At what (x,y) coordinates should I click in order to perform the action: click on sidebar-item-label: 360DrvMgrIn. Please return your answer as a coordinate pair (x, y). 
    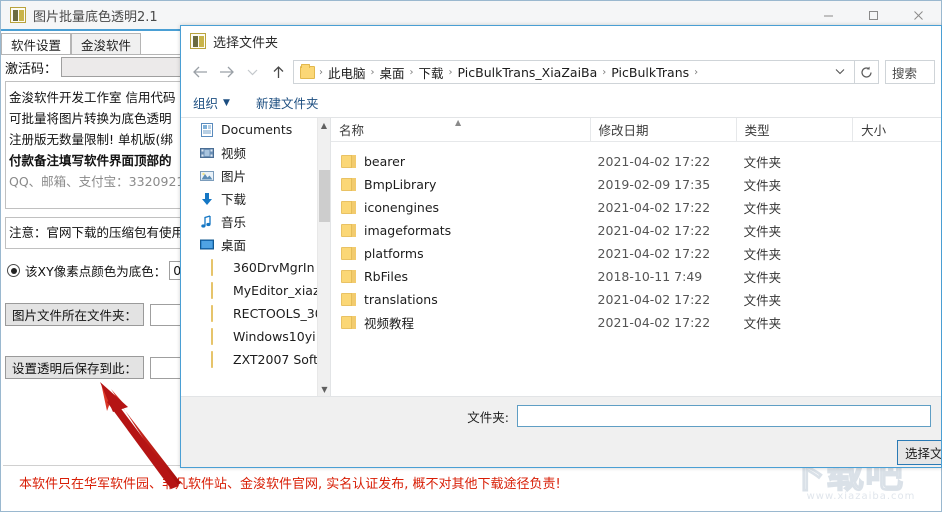
    Looking at the image, I should click on (274, 267).